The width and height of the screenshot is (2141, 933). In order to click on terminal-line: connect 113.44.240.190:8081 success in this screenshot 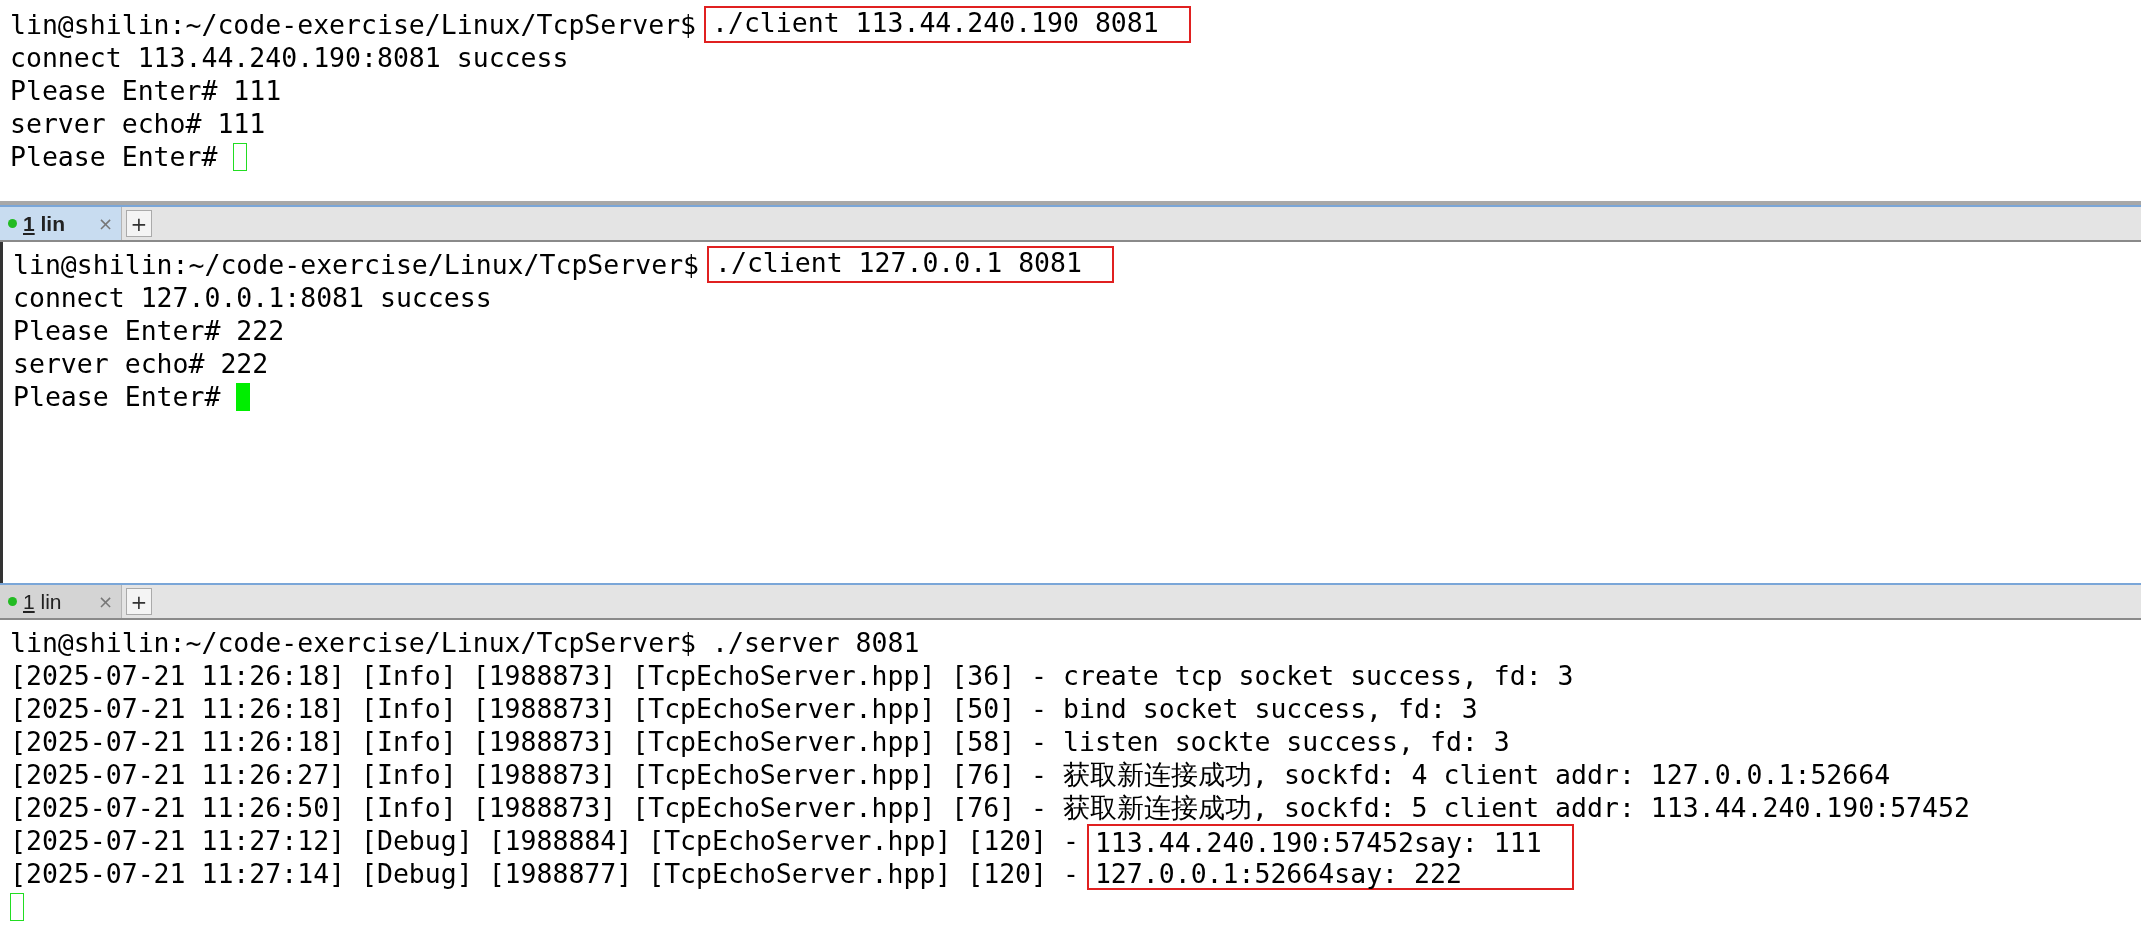, I will do `click(289, 57)`.